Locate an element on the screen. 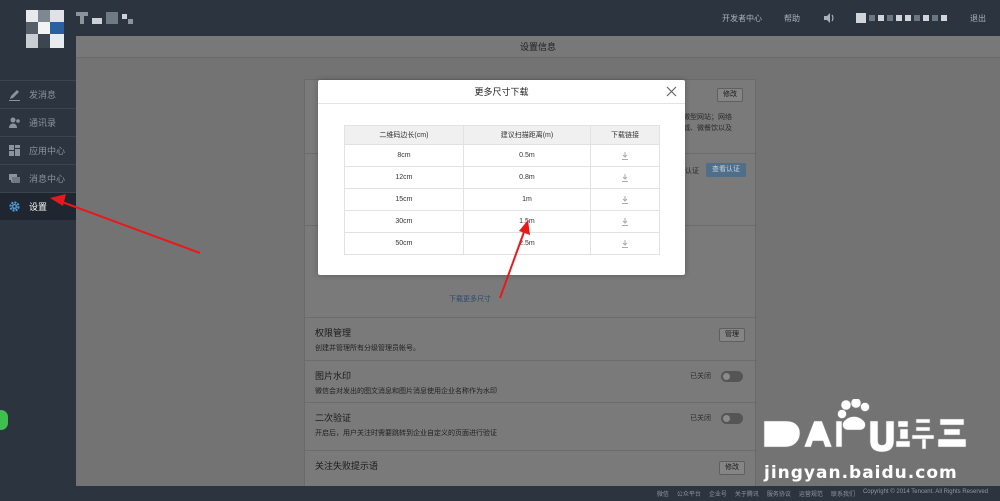 This screenshot has height=501, width=1000. row-title: 图片水印 is located at coordinates (333, 376).